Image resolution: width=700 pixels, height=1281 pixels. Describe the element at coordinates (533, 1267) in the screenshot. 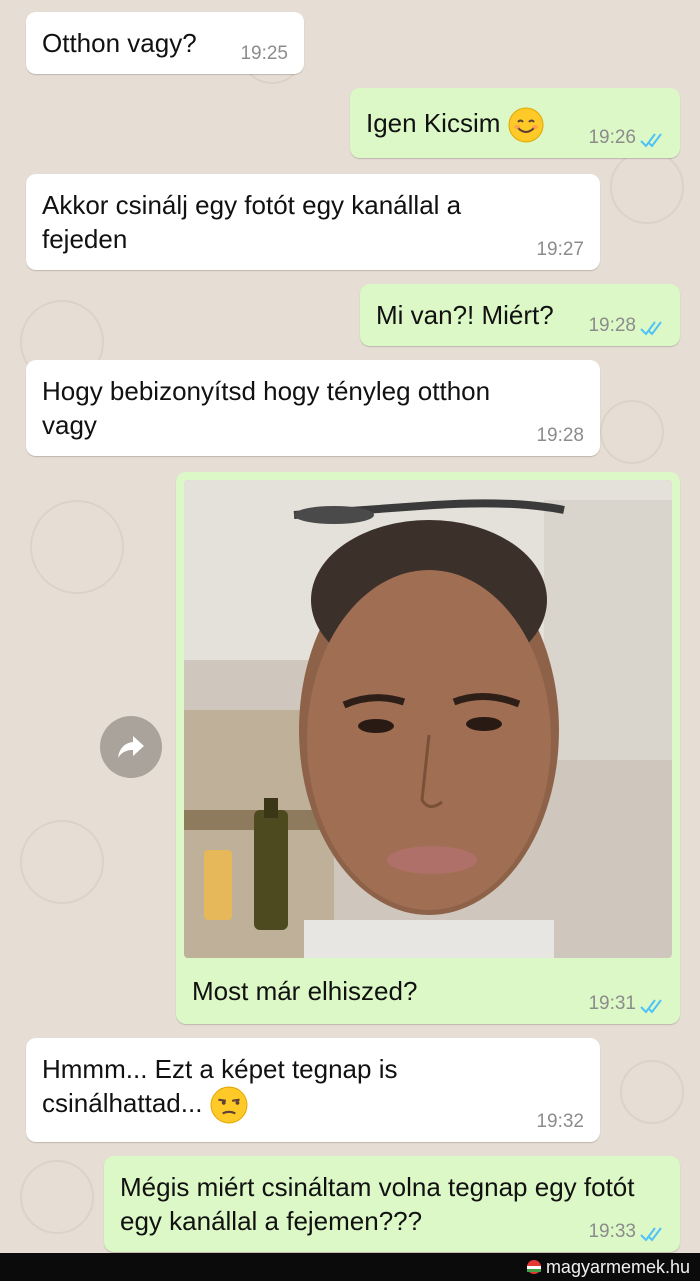

I see `brand-logo-icon` at that location.